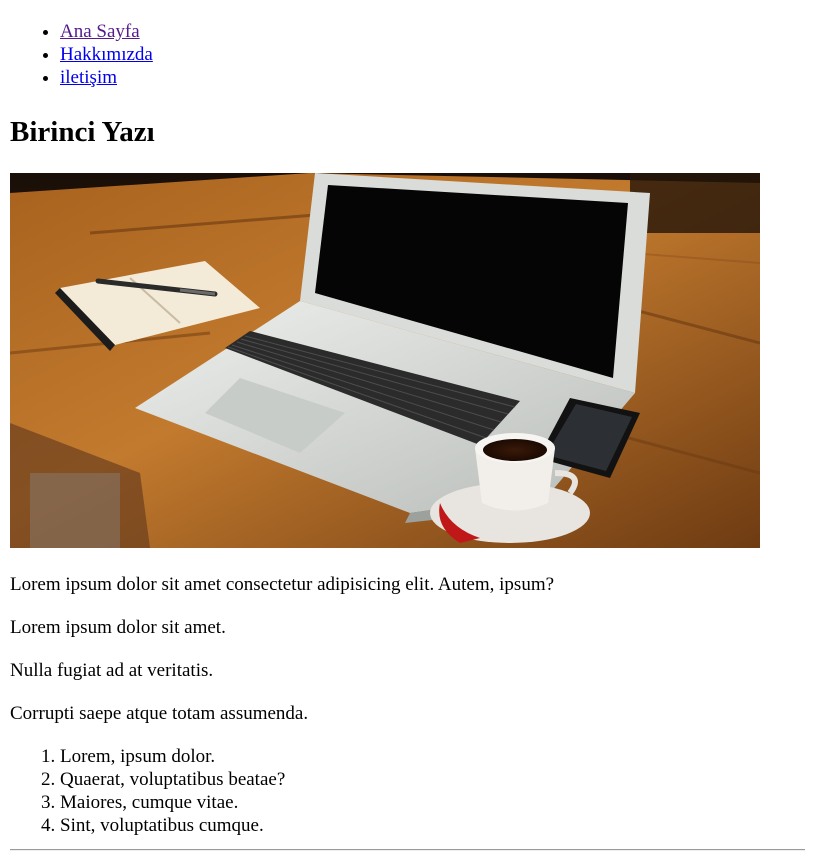  Describe the element at coordinates (112, 670) in the screenshot. I see `post-paragraph: Nulla fugiat ad at veritatis.` at that location.